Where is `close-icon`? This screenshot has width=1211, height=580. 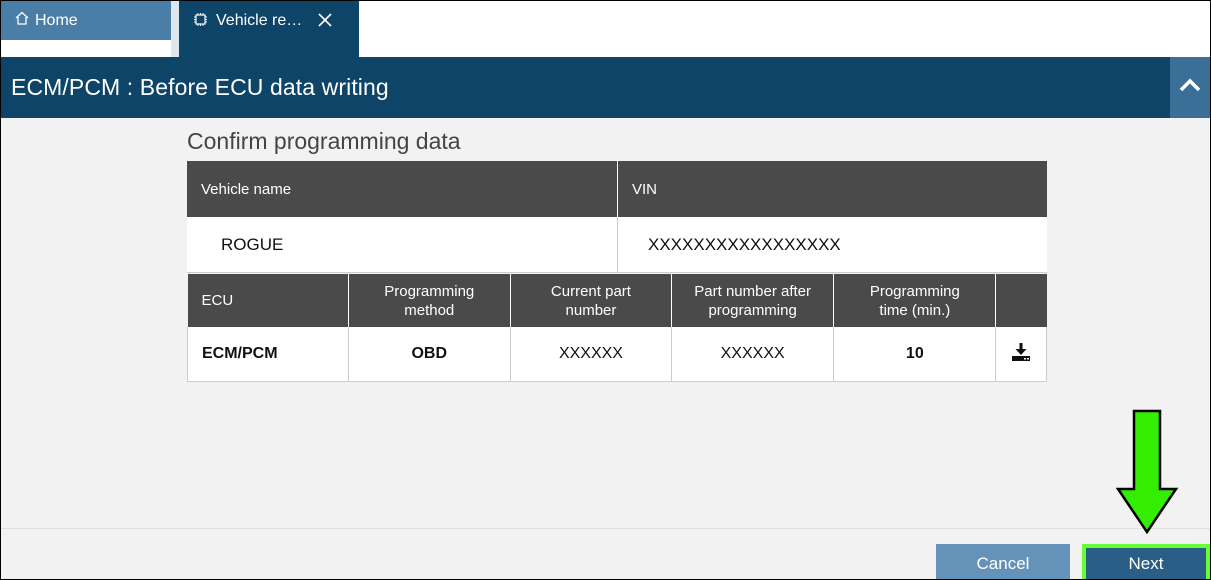
close-icon is located at coordinates (325, 21).